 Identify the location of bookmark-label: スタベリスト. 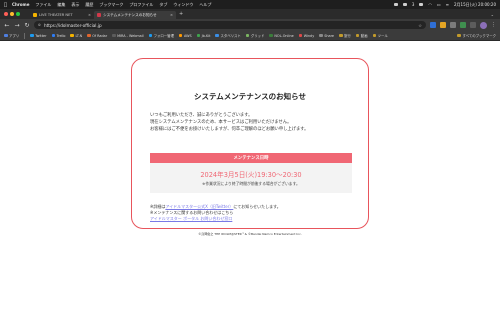
(230, 36).